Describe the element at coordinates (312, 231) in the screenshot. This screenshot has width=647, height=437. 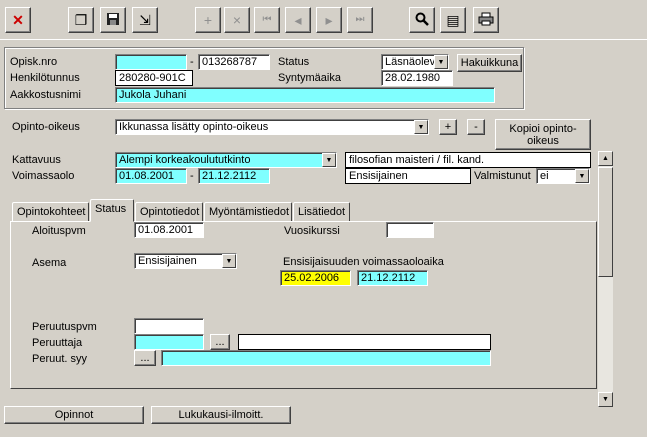
I see `vuosikurssi-label: Vuosikurssi` at that location.